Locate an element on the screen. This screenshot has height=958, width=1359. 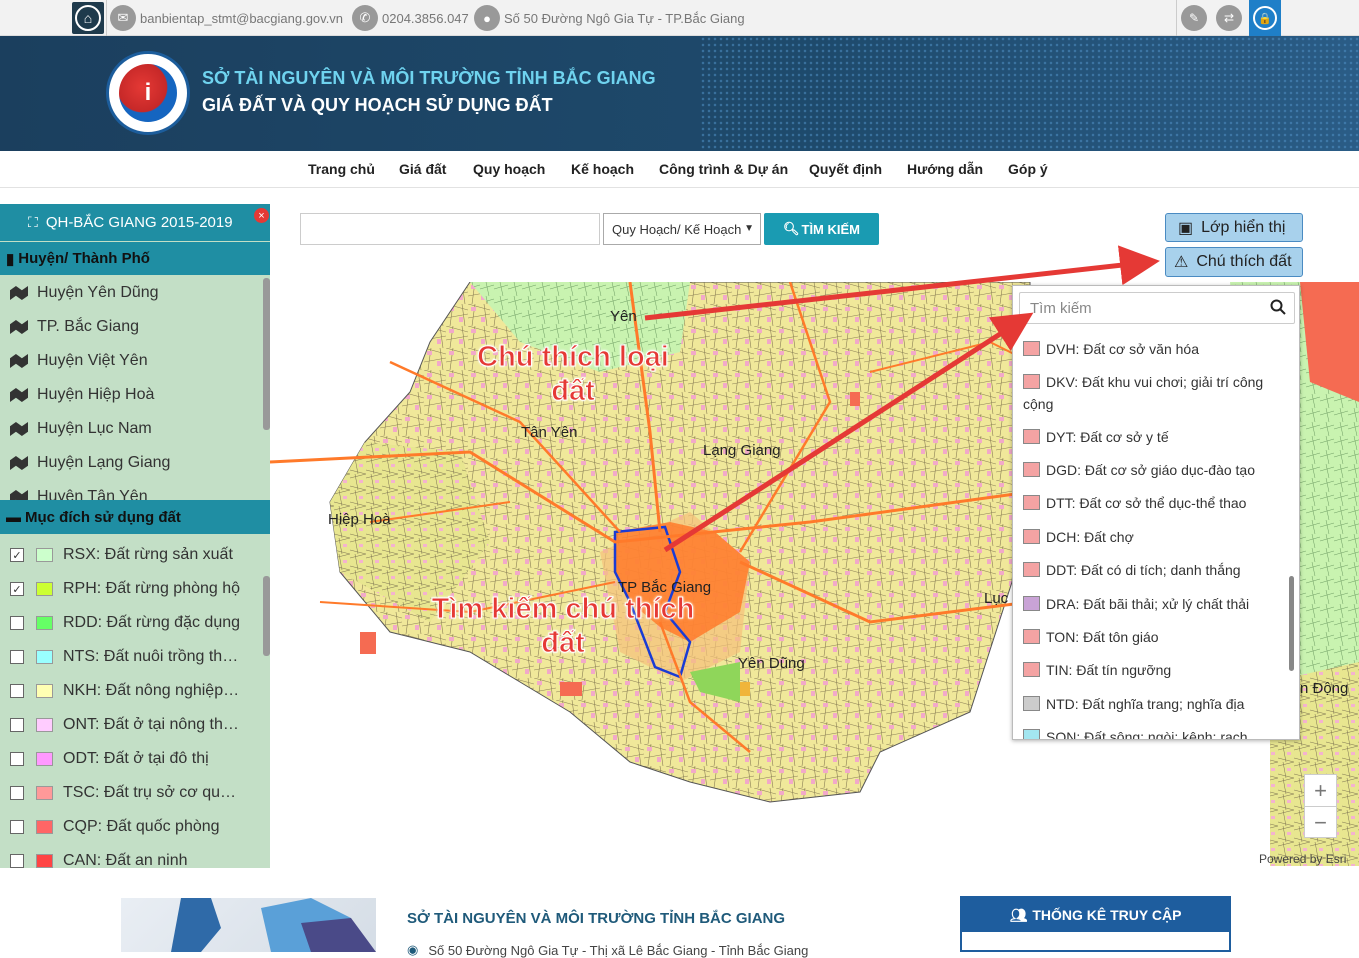
nav-feedback: Góp ý is located at coordinates (1028, 169).